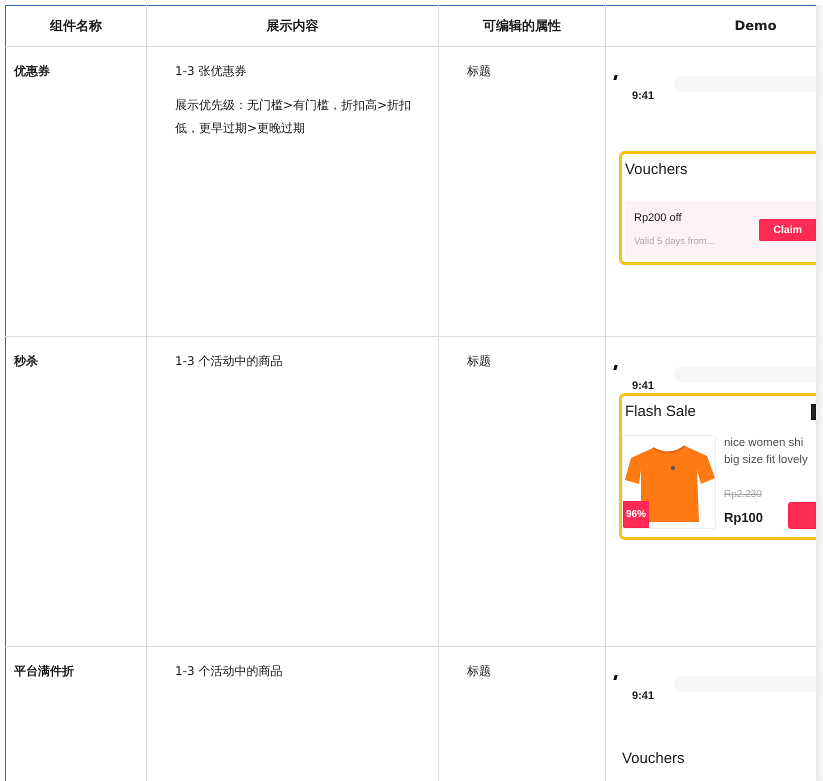  What do you see at coordinates (26, 361) in the screenshot?
I see `component-name: 秒杀` at bounding box center [26, 361].